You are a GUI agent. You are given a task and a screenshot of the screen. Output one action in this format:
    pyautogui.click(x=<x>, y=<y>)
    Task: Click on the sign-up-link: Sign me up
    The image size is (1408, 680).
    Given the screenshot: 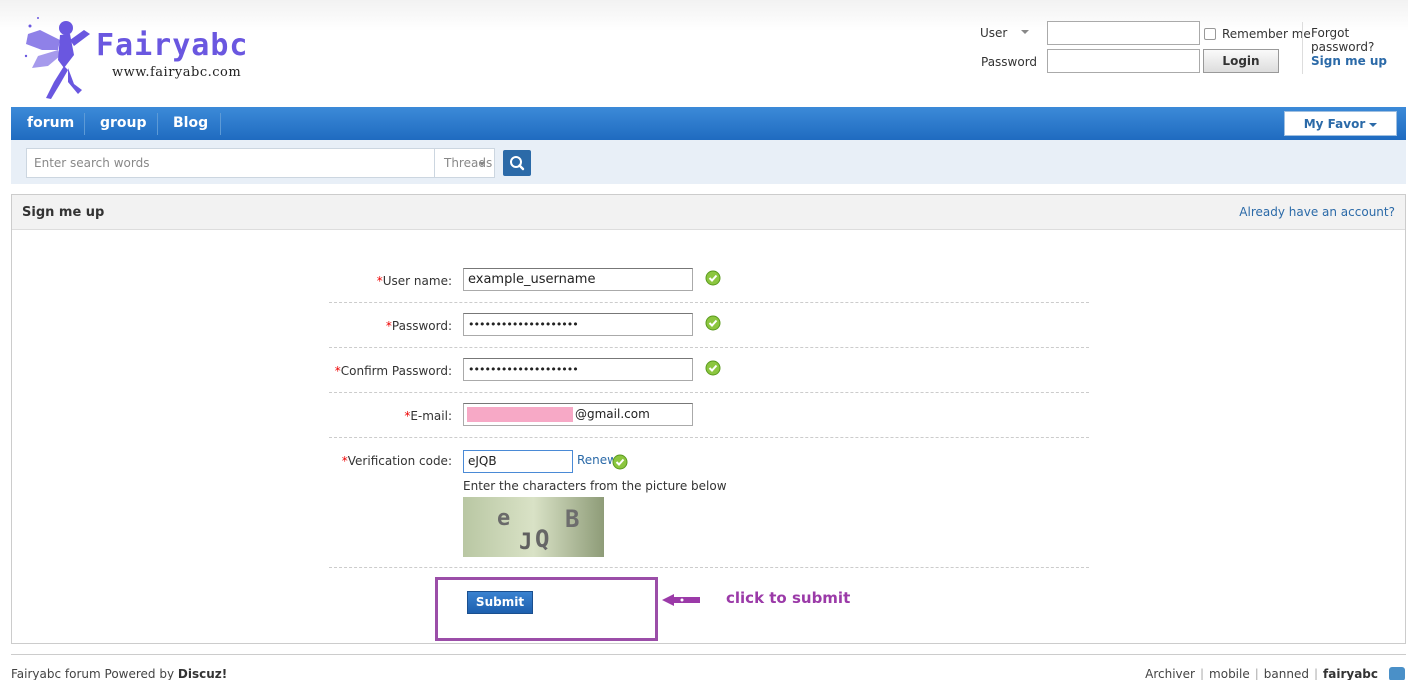 What is the action you would take?
    pyautogui.click(x=1349, y=61)
    